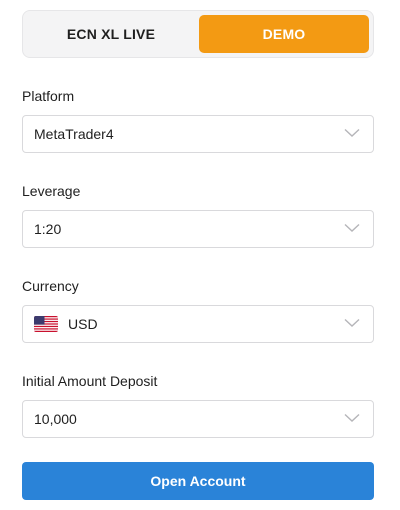 The height and width of the screenshot is (510, 400). Describe the element at coordinates (48, 96) in the screenshot. I see `platform-label: Platform` at that location.